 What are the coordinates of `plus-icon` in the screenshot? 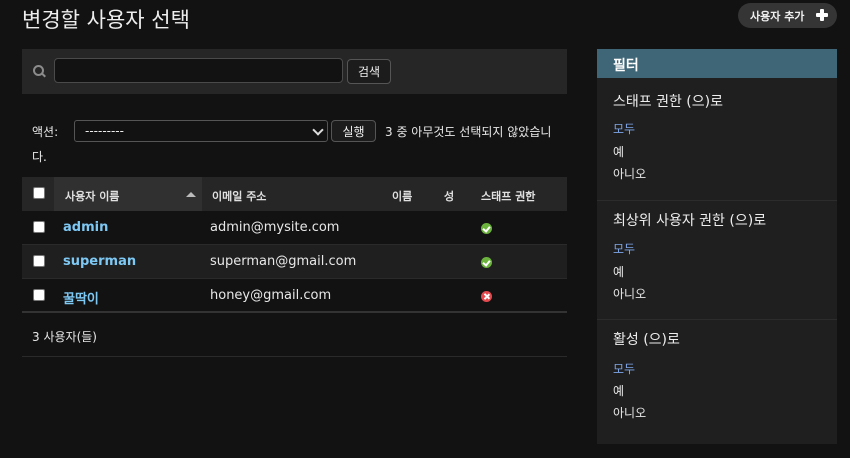 It's located at (822, 15).